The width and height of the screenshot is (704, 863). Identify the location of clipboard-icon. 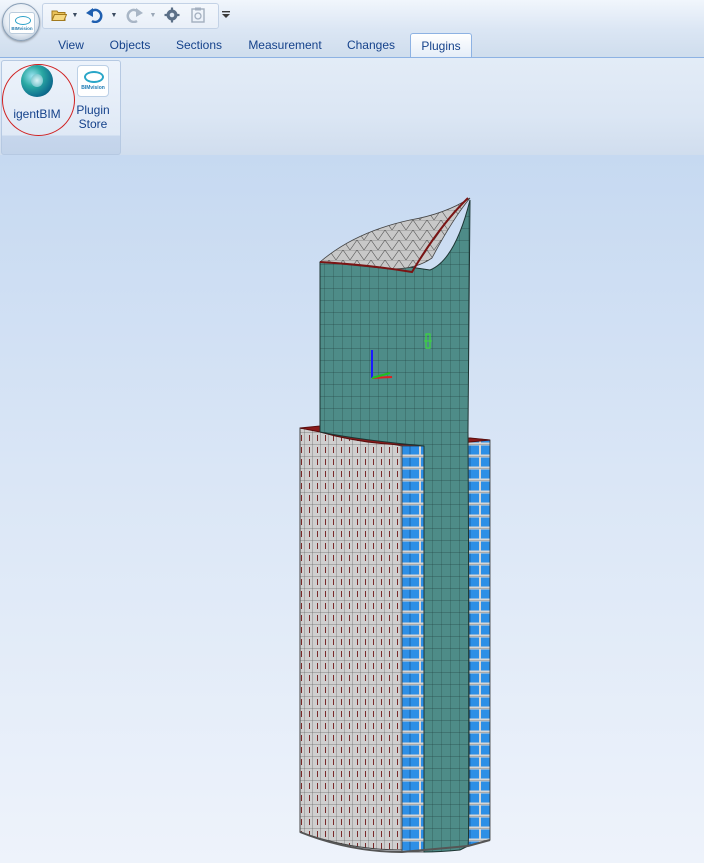
(198, 15).